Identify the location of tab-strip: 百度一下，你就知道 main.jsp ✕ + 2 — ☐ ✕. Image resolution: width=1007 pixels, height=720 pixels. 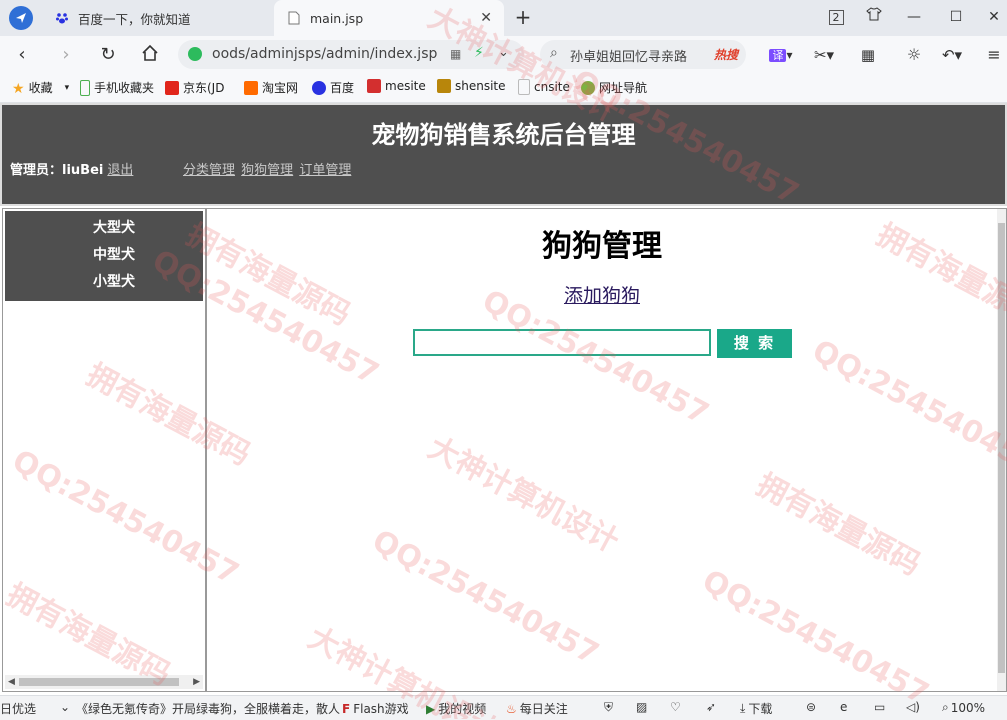
(503, 18).